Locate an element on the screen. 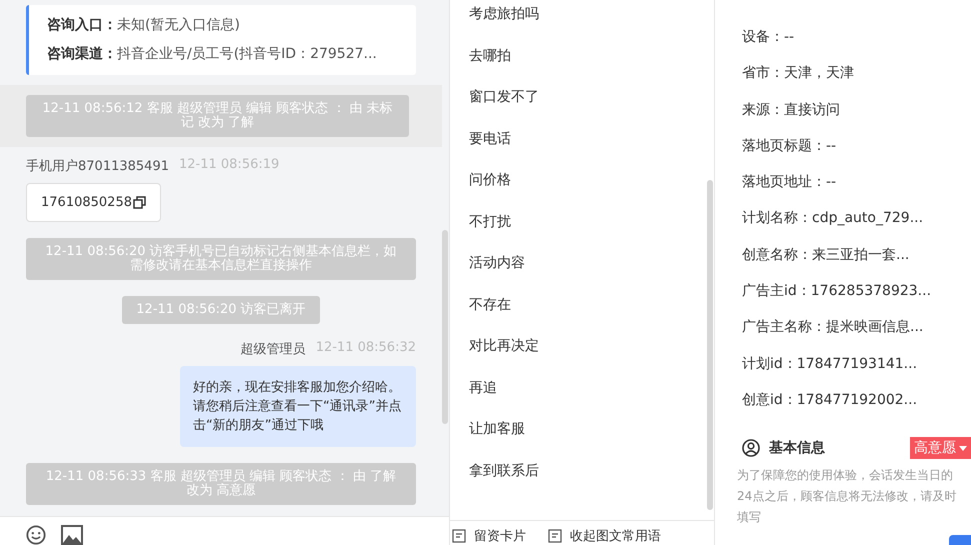 Image resolution: width=971 pixels, height=545 pixels. image-icon is located at coordinates (72, 535).